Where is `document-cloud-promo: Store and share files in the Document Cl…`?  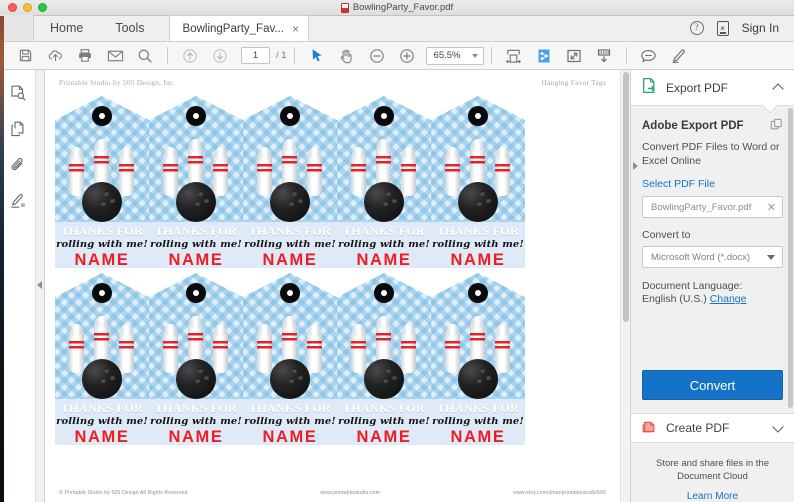 document-cloud-promo: Store and share files in the Document Cl… is located at coordinates (712, 472).